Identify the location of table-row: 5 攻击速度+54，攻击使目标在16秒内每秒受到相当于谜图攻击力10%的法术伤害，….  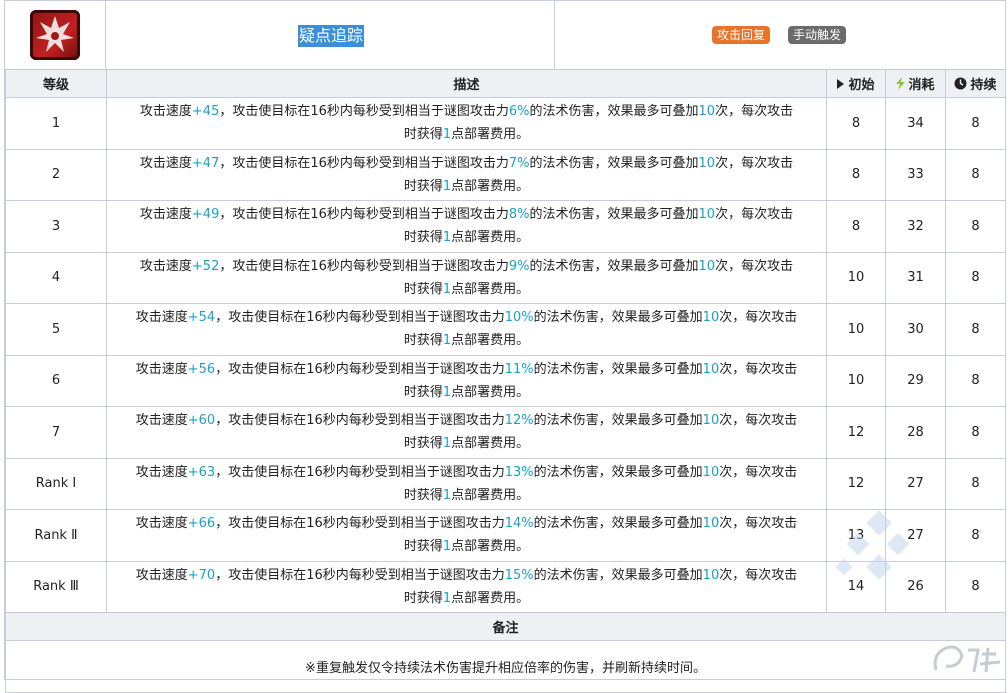
(505, 329).